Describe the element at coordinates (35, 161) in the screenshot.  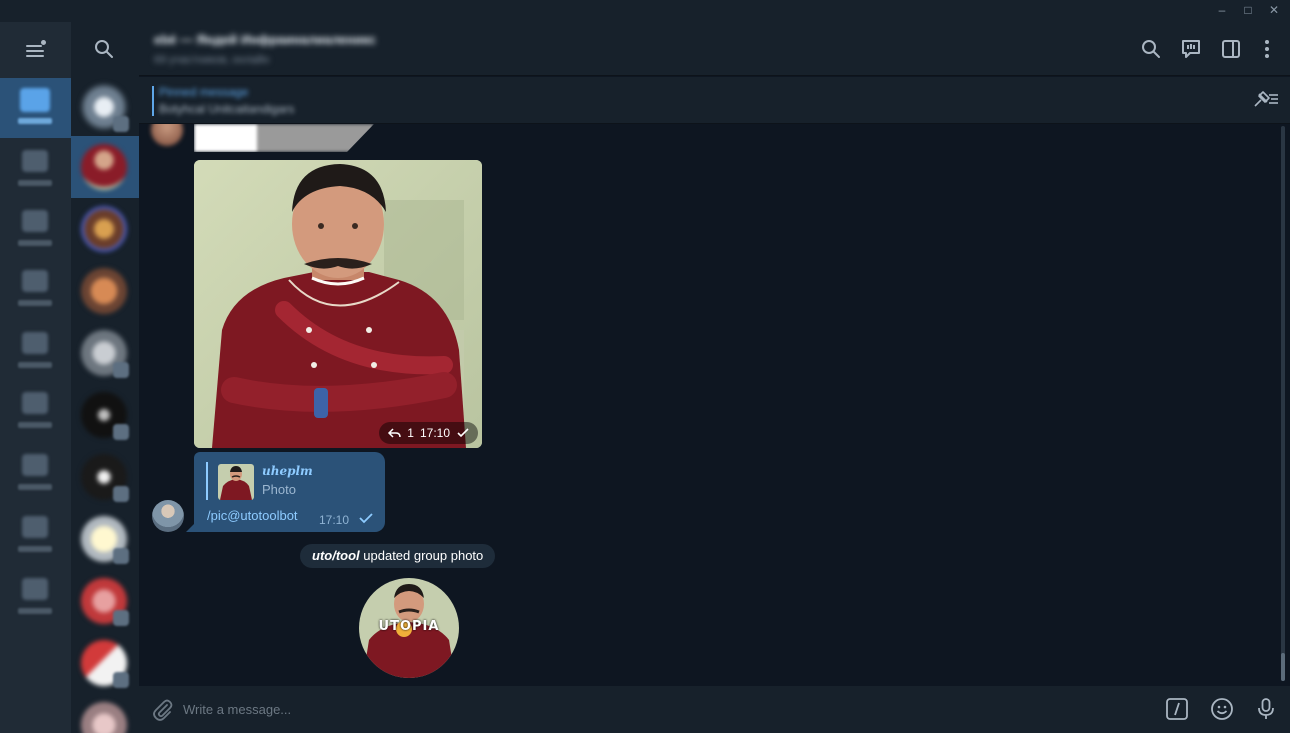
I see `person-folder-icon` at that location.